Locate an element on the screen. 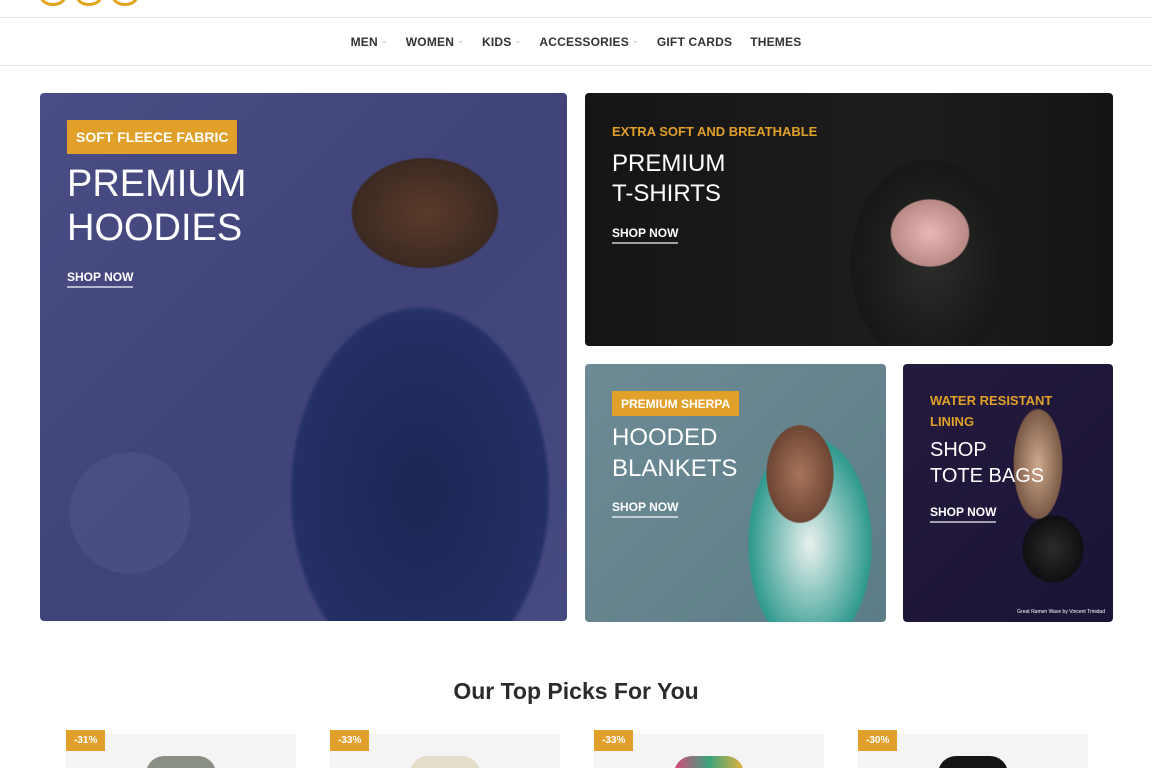 The image size is (1152, 768). nav-item-label: WOMEN is located at coordinates (430, 41).